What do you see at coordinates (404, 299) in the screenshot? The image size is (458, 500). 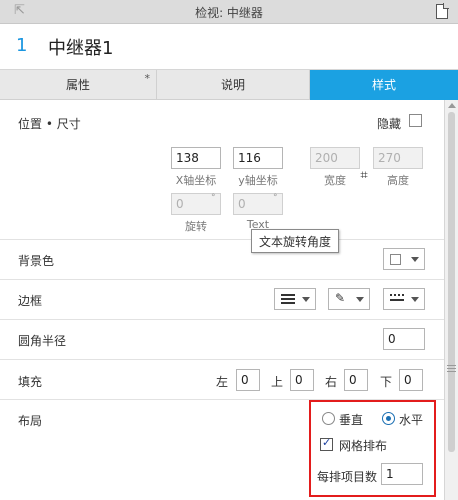 I see `border-style-dropdown` at bounding box center [404, 299].